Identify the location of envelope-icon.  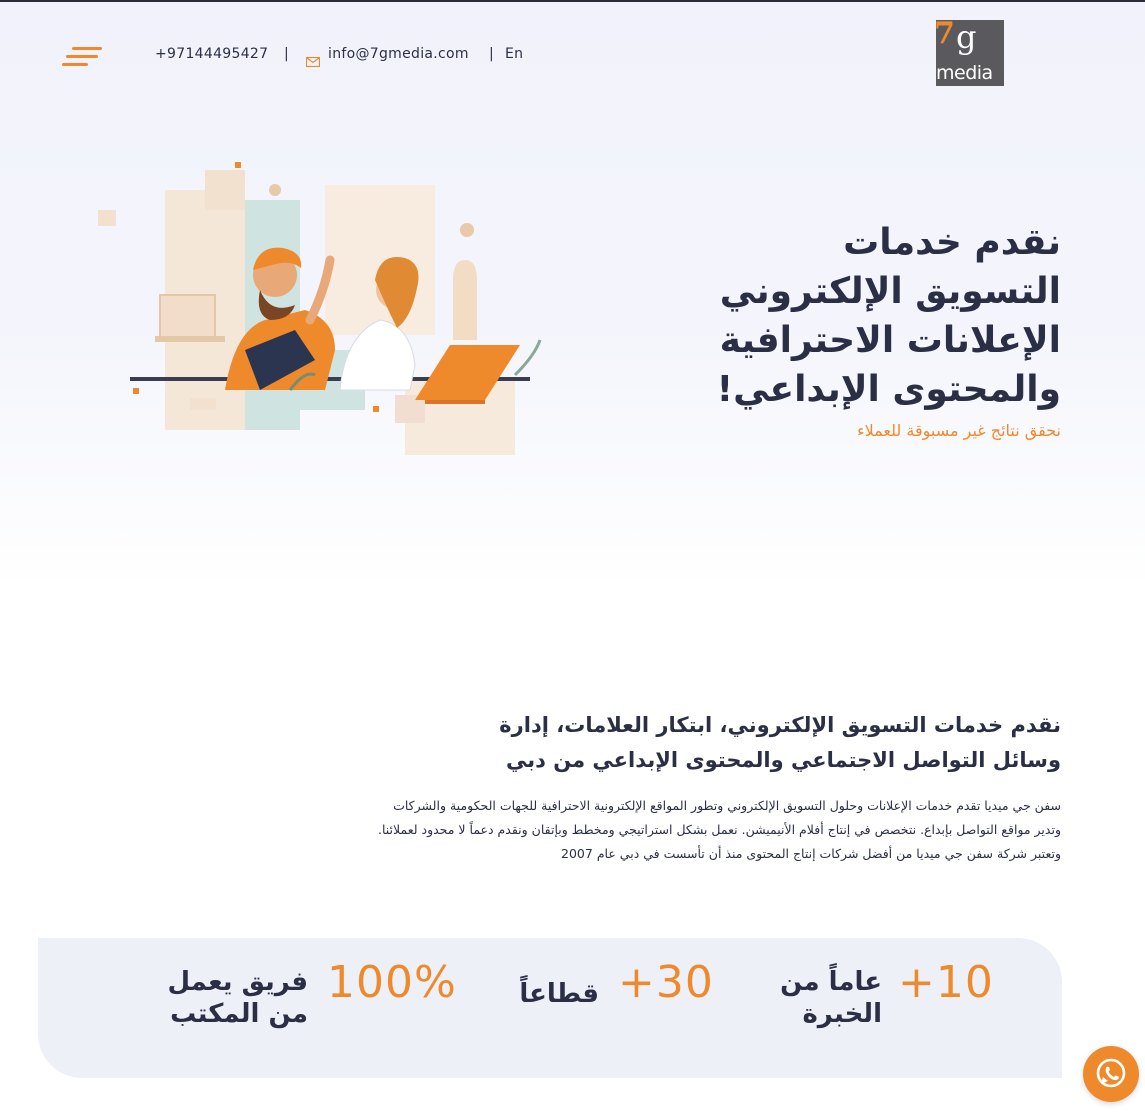
(313, 60).